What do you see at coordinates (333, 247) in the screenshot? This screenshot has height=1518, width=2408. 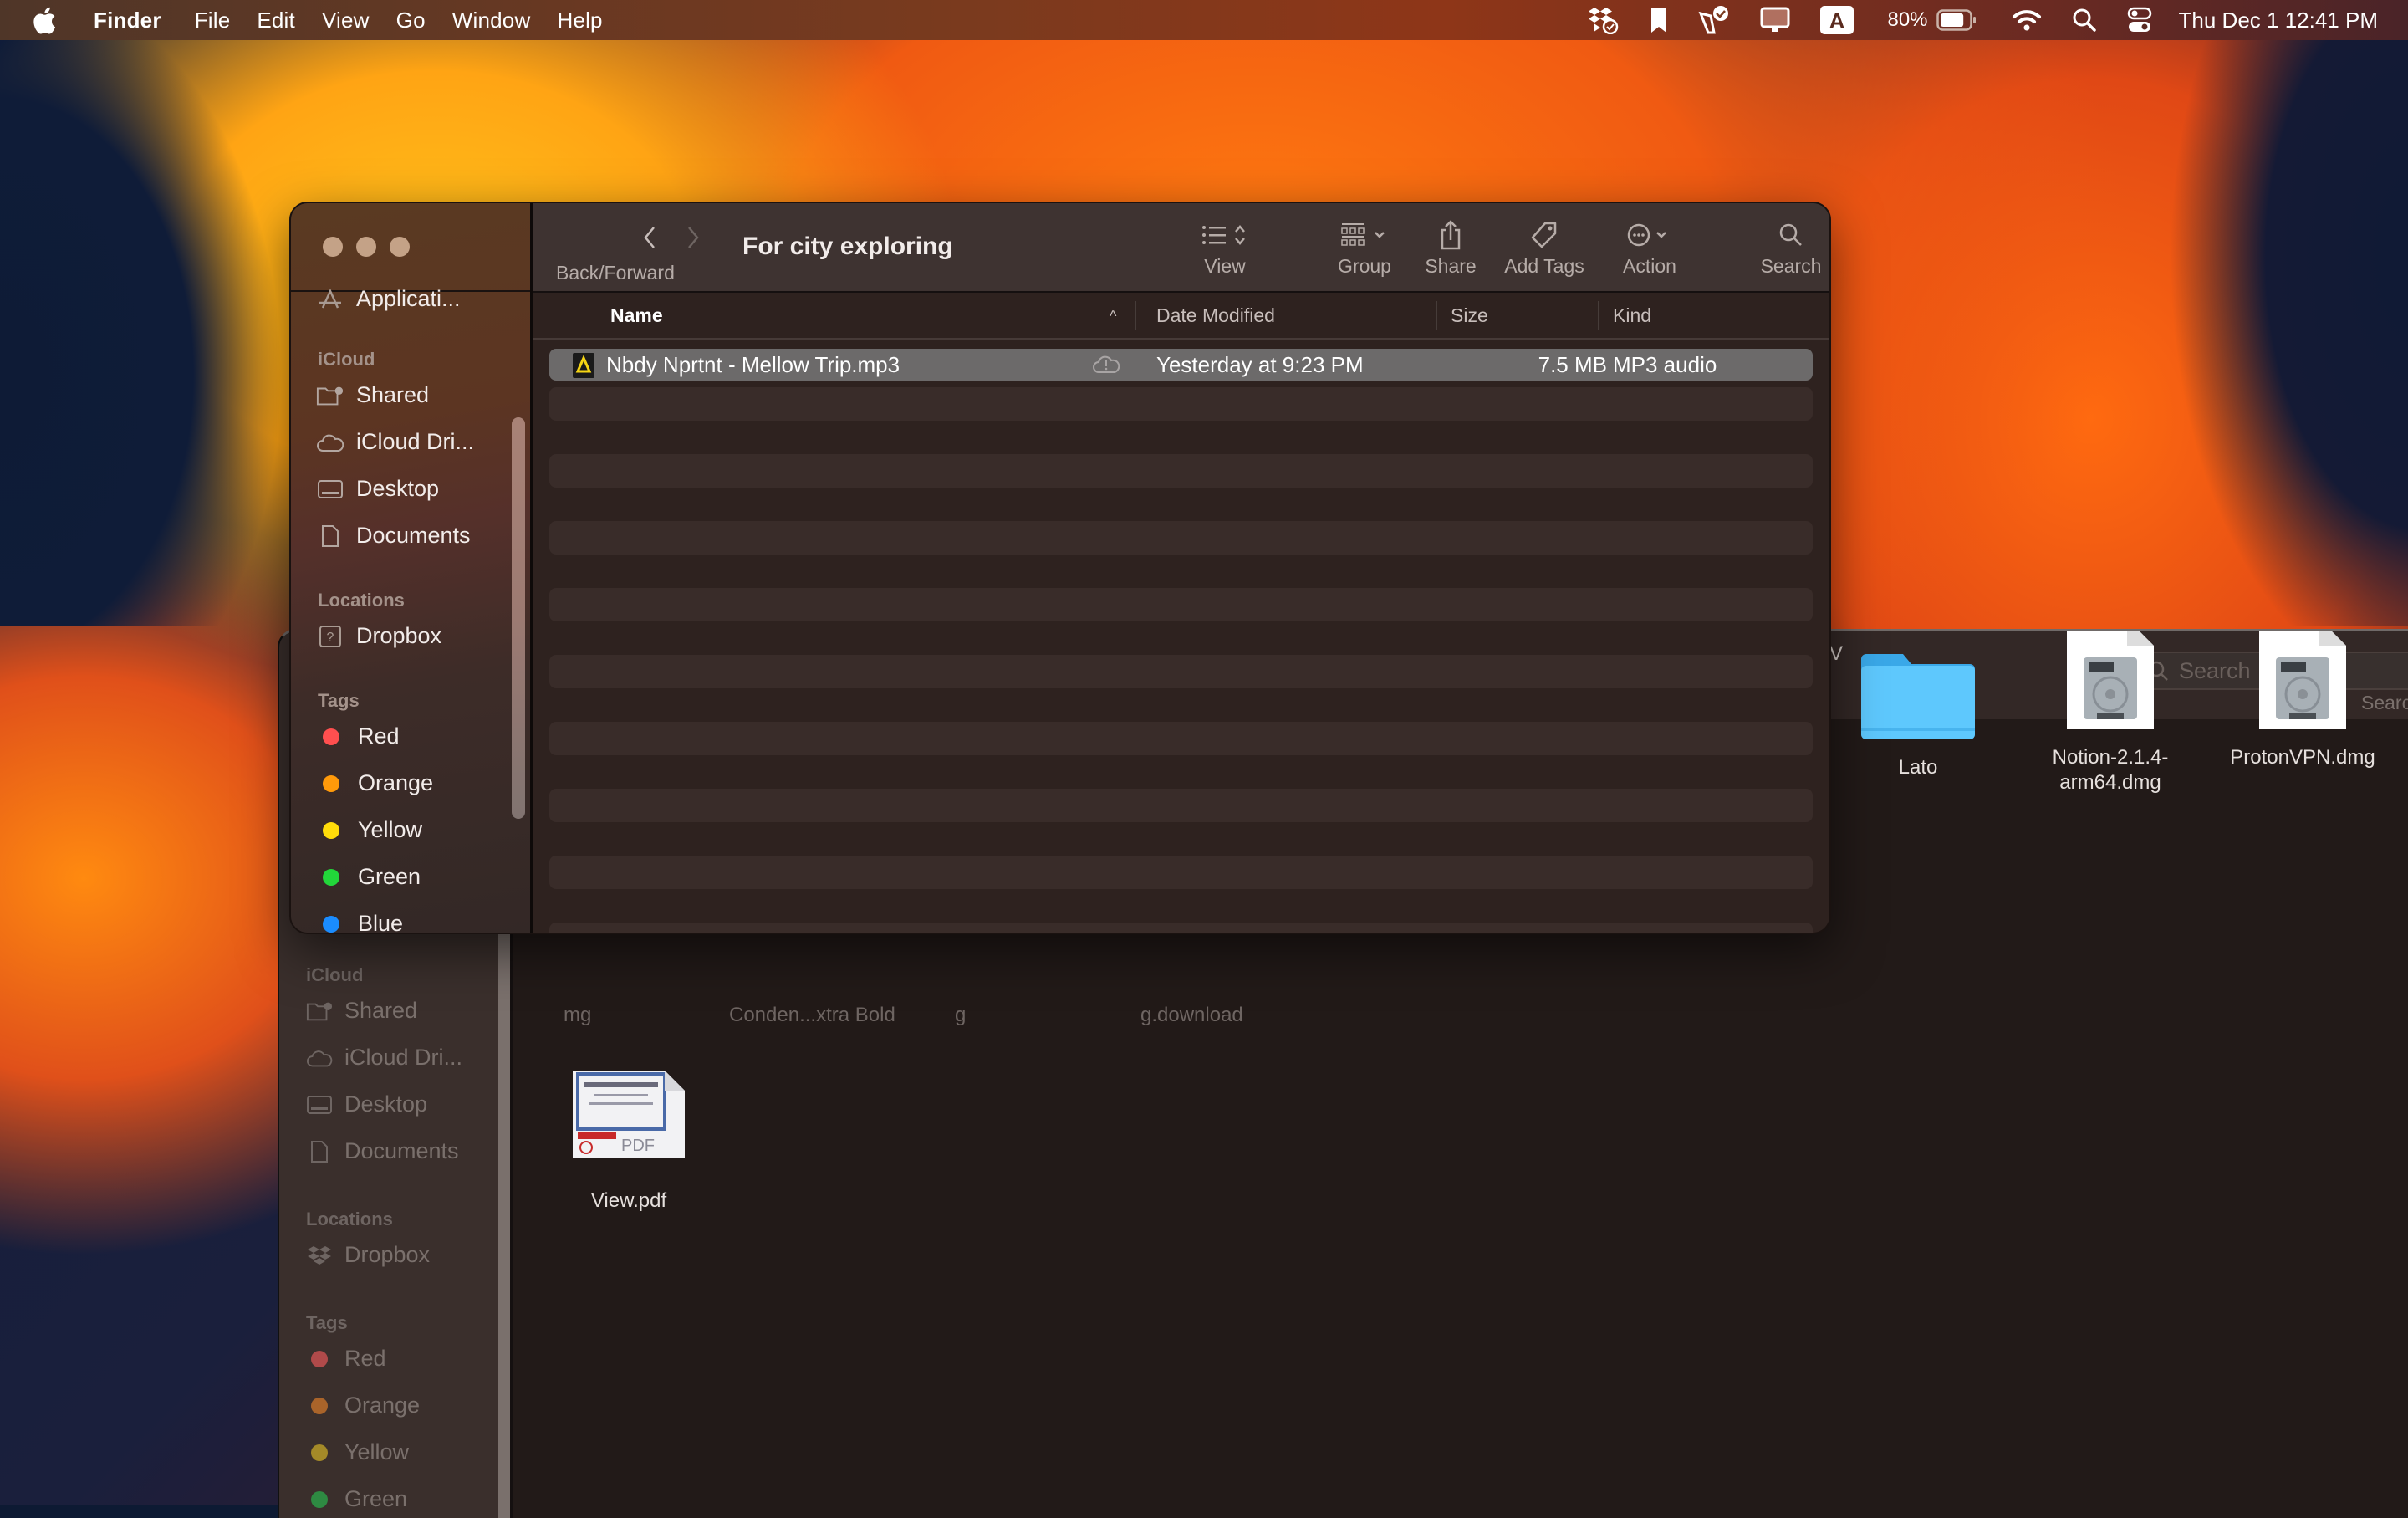 I see `close-button` at bounding box center [333, 247].